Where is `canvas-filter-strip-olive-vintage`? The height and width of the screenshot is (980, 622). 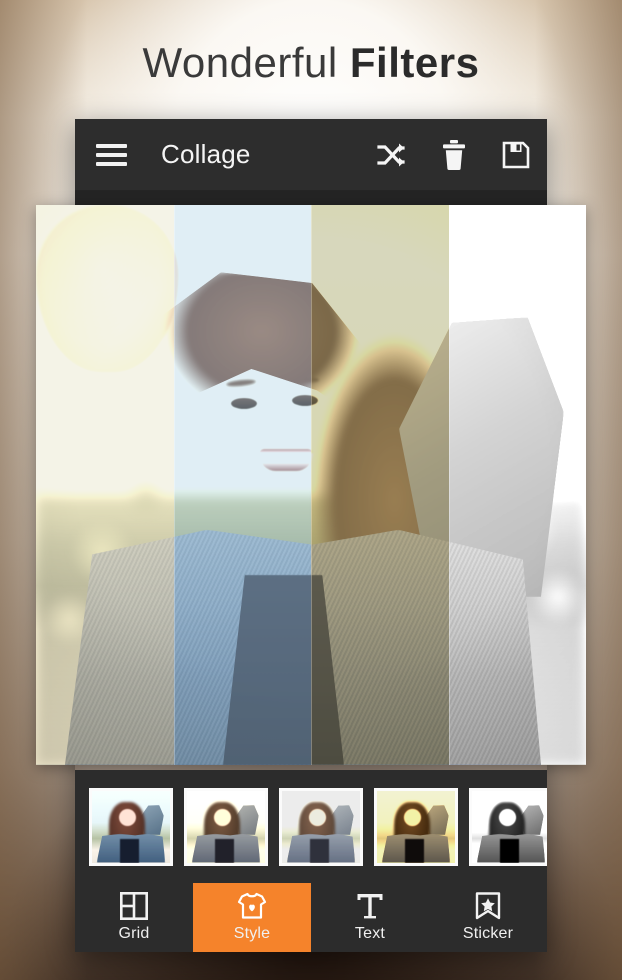 canvas-filter-strip-olive-vintage is located at coordinates (380, 485).